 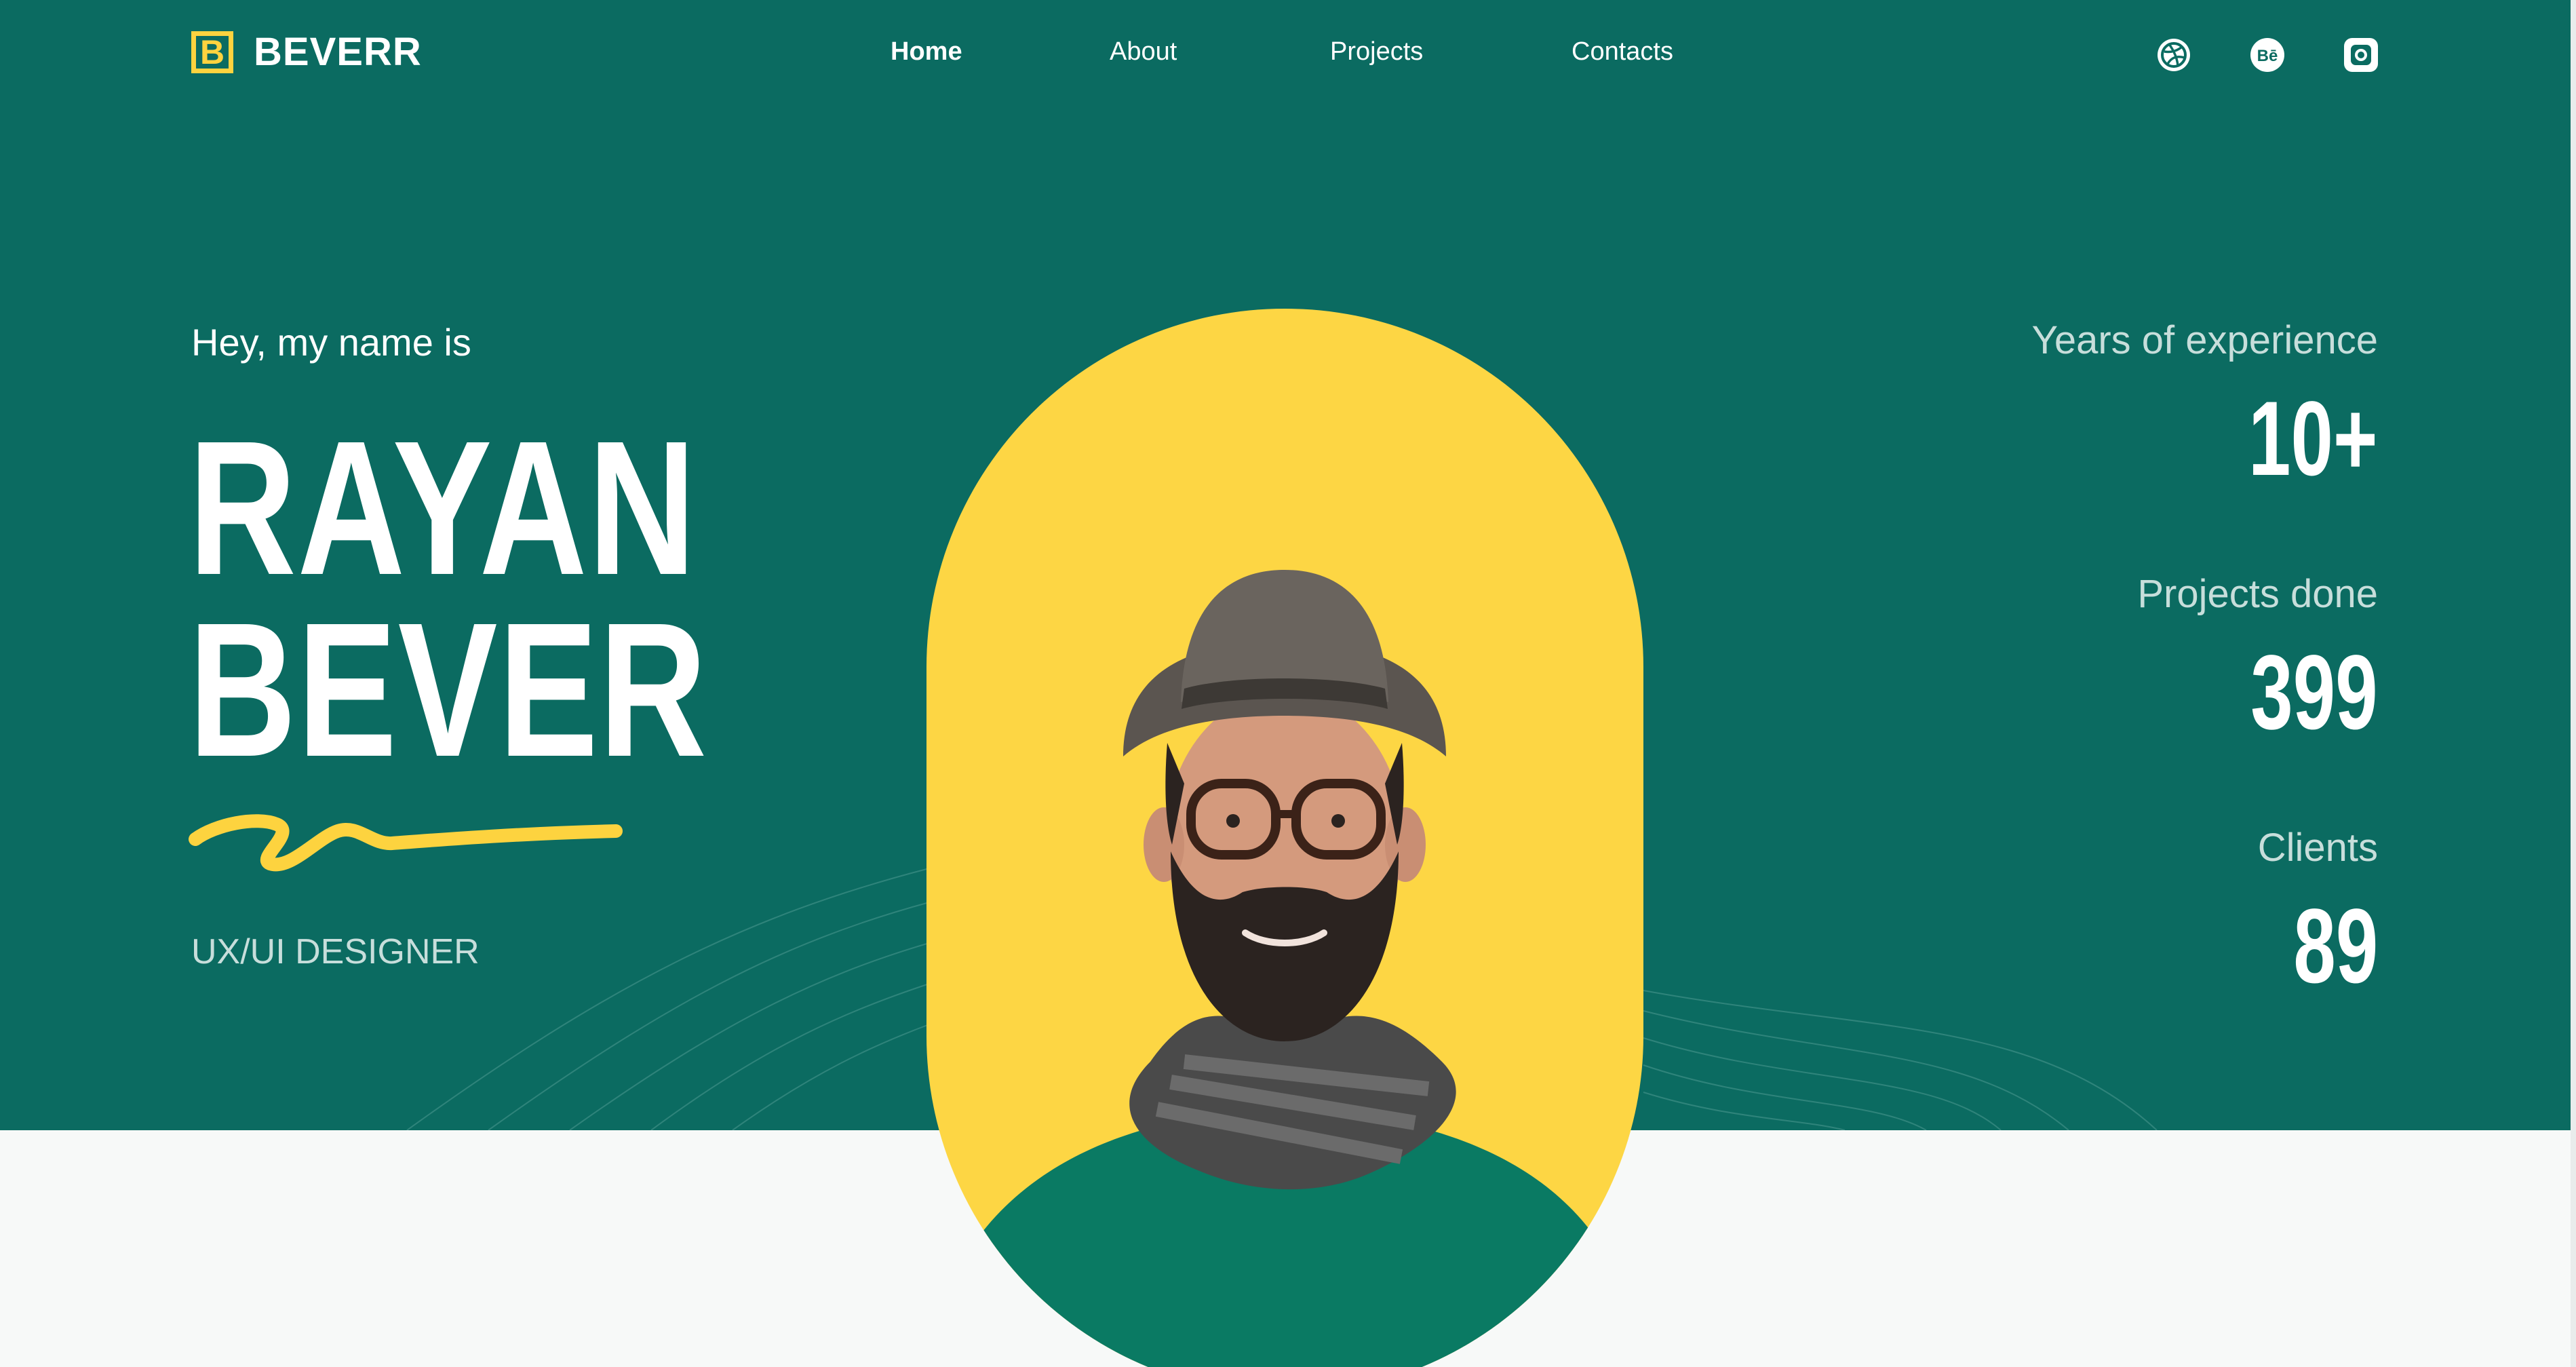 I want to click on instagram-icon, so click(x=2361, y=55).